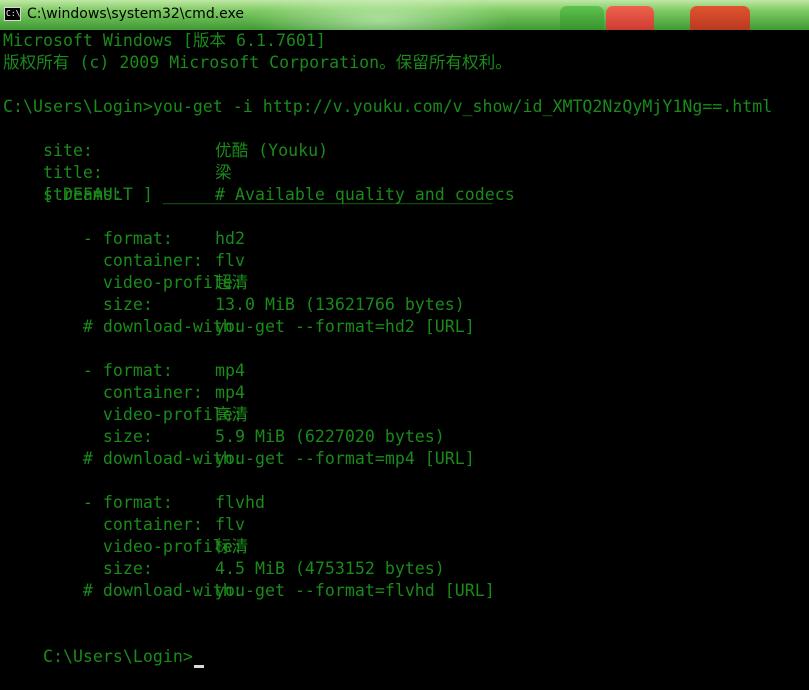  What do you see at coordinates (134, 491) in the screenshot?
I see `stream3-format-line: - format: flvhd` at bounding box center [134, 491].